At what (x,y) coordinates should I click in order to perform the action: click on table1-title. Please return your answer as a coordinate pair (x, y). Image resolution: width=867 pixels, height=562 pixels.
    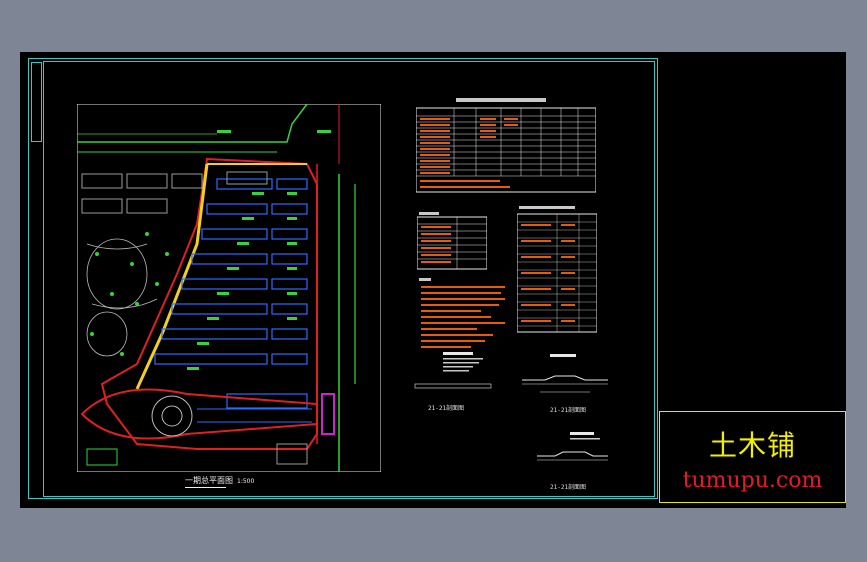
    Looking at the image, I should click on (501, 100).